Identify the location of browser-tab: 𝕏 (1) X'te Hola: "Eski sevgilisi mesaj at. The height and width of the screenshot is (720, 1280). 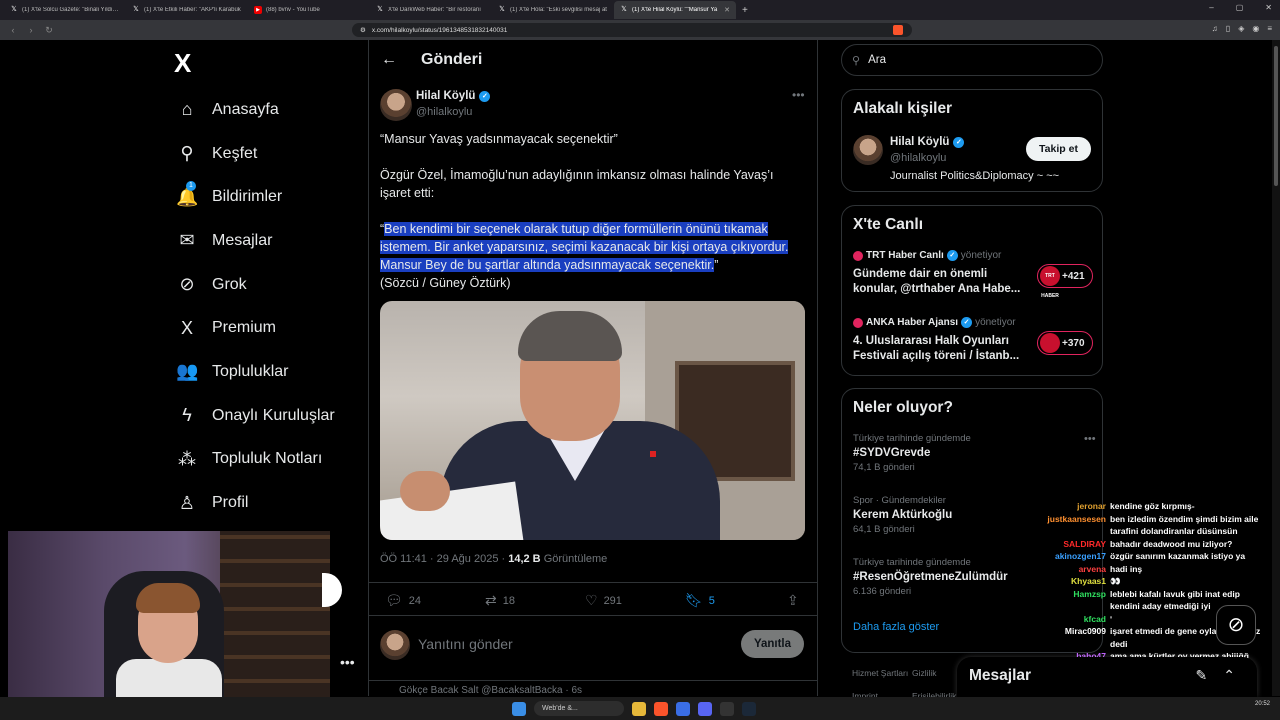
(553, 10).